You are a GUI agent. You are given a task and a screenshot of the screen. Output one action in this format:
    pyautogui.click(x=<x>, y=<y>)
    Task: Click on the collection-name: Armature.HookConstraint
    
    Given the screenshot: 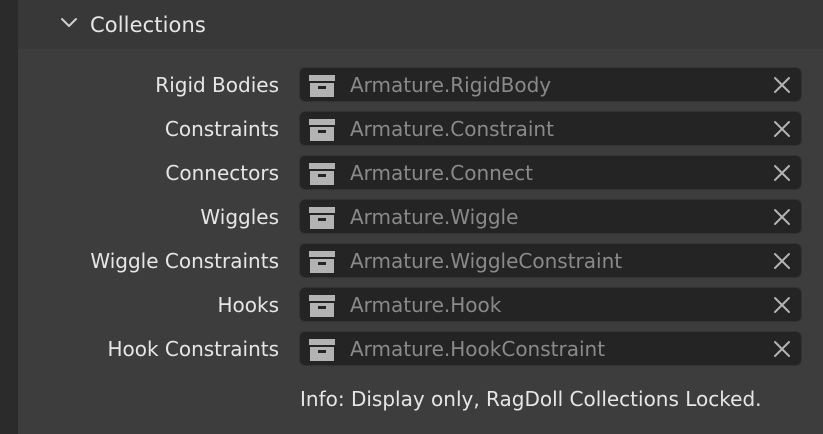 What is the action you would take?
    pyautogui.click(x=478, y=349)
    